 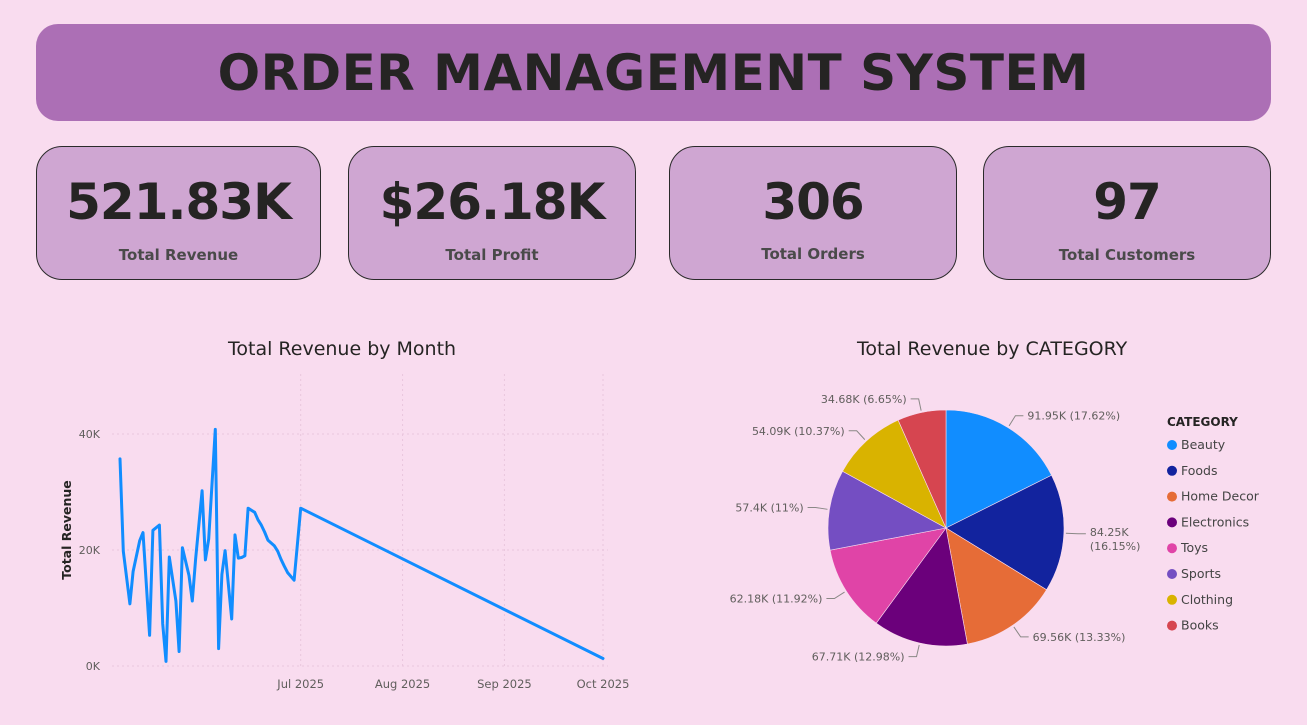 What do you see at coordinates (798, 431) in the screenshot?
I see `pie-data-label: 54.09K (10.37%)` at bounding box center [798, 431].